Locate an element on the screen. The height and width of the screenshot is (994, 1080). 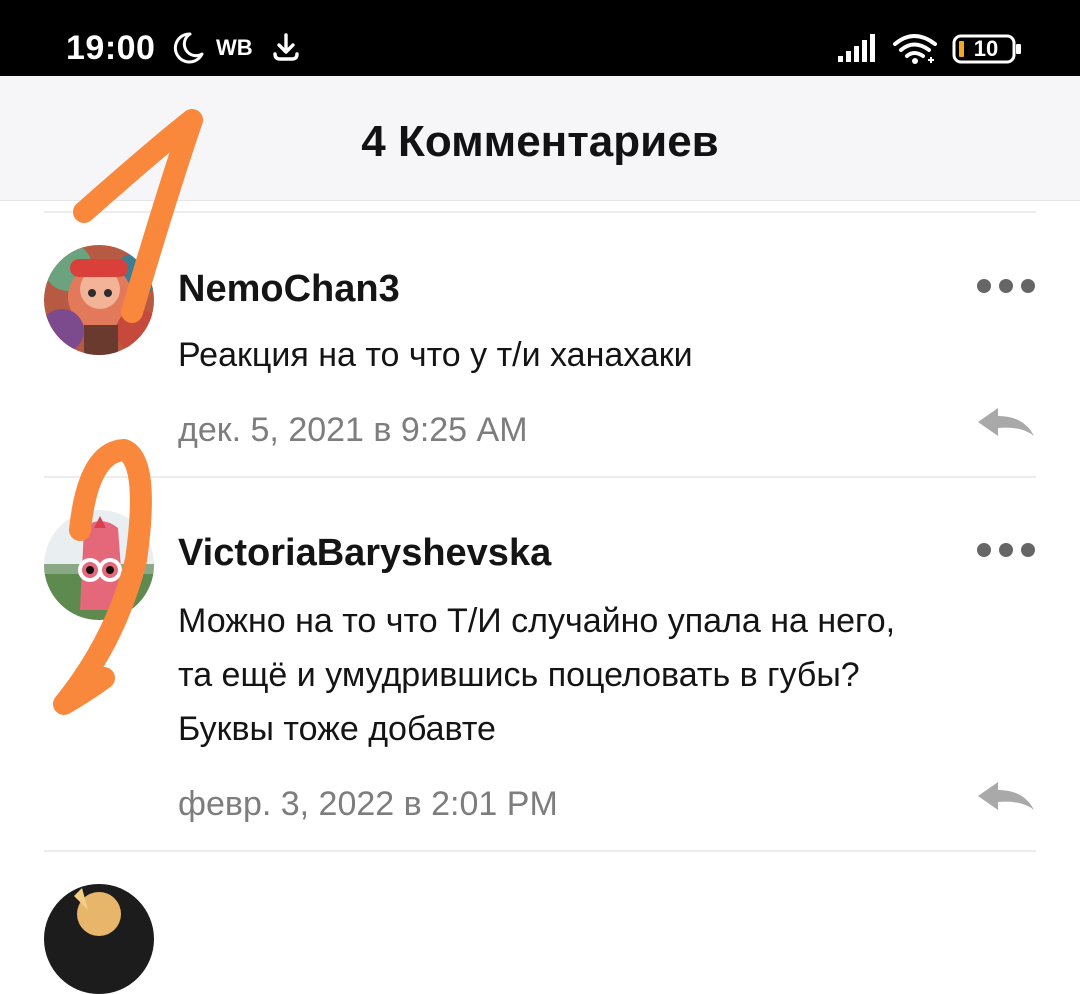
comment-text-line: та ещё и умудрившись поцеловать в губы? is located at coordinates (519, 675).